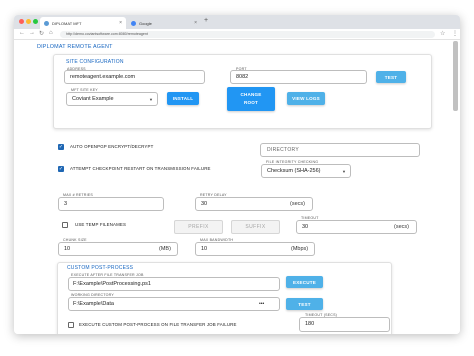  Describe the element at coordinates (71, 325) in the screenshot. I see `on-failure-checkbox` at that location.